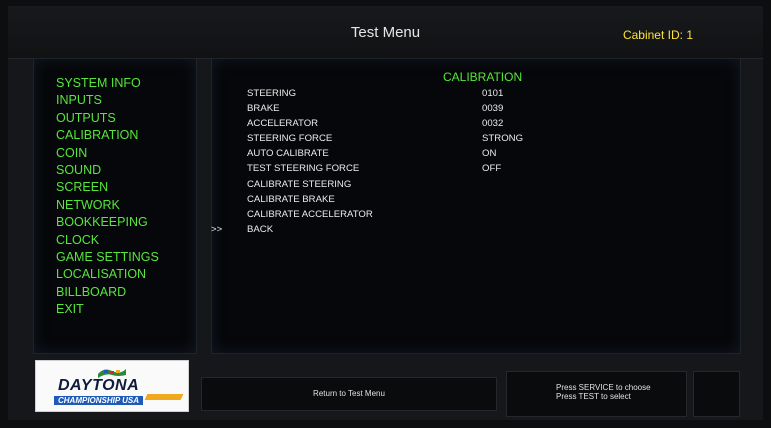 The width and height of the screenshot is (771, 428). I want to click on selection-cursor: >>, so click(217, 229).